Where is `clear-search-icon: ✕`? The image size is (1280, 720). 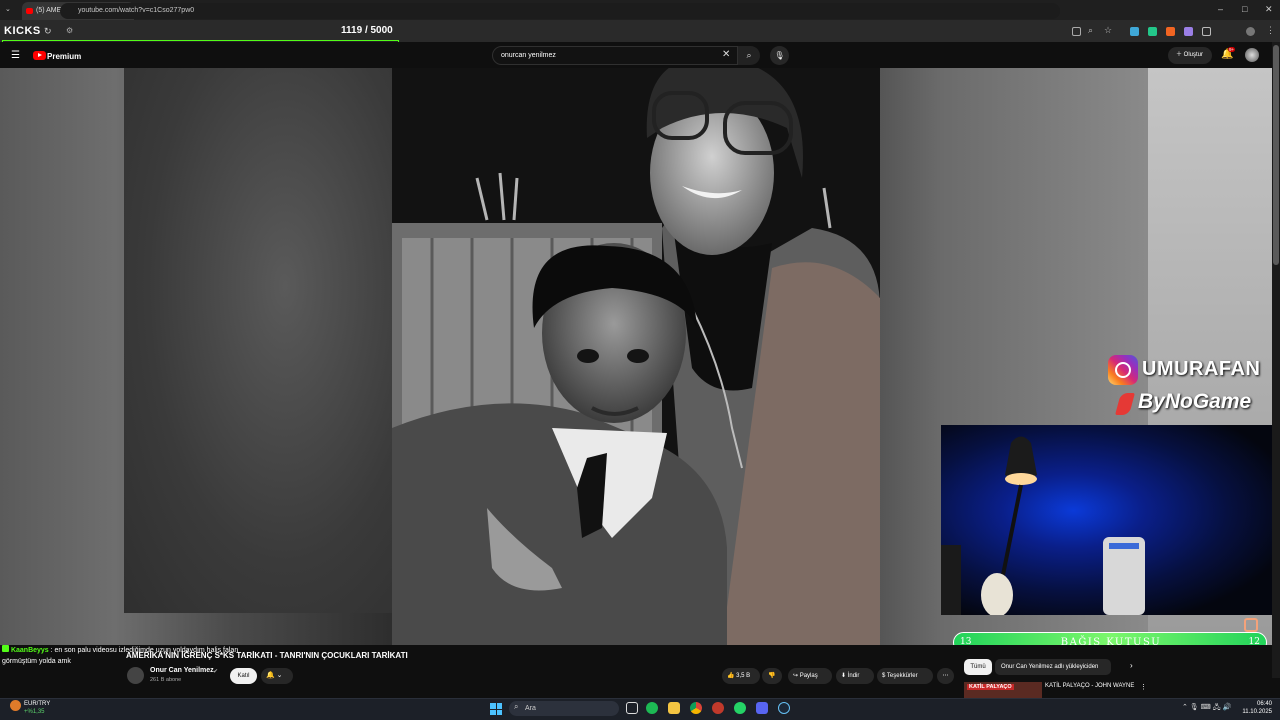
clear-search-icon: ✕ is located at coordinates (726, 54).